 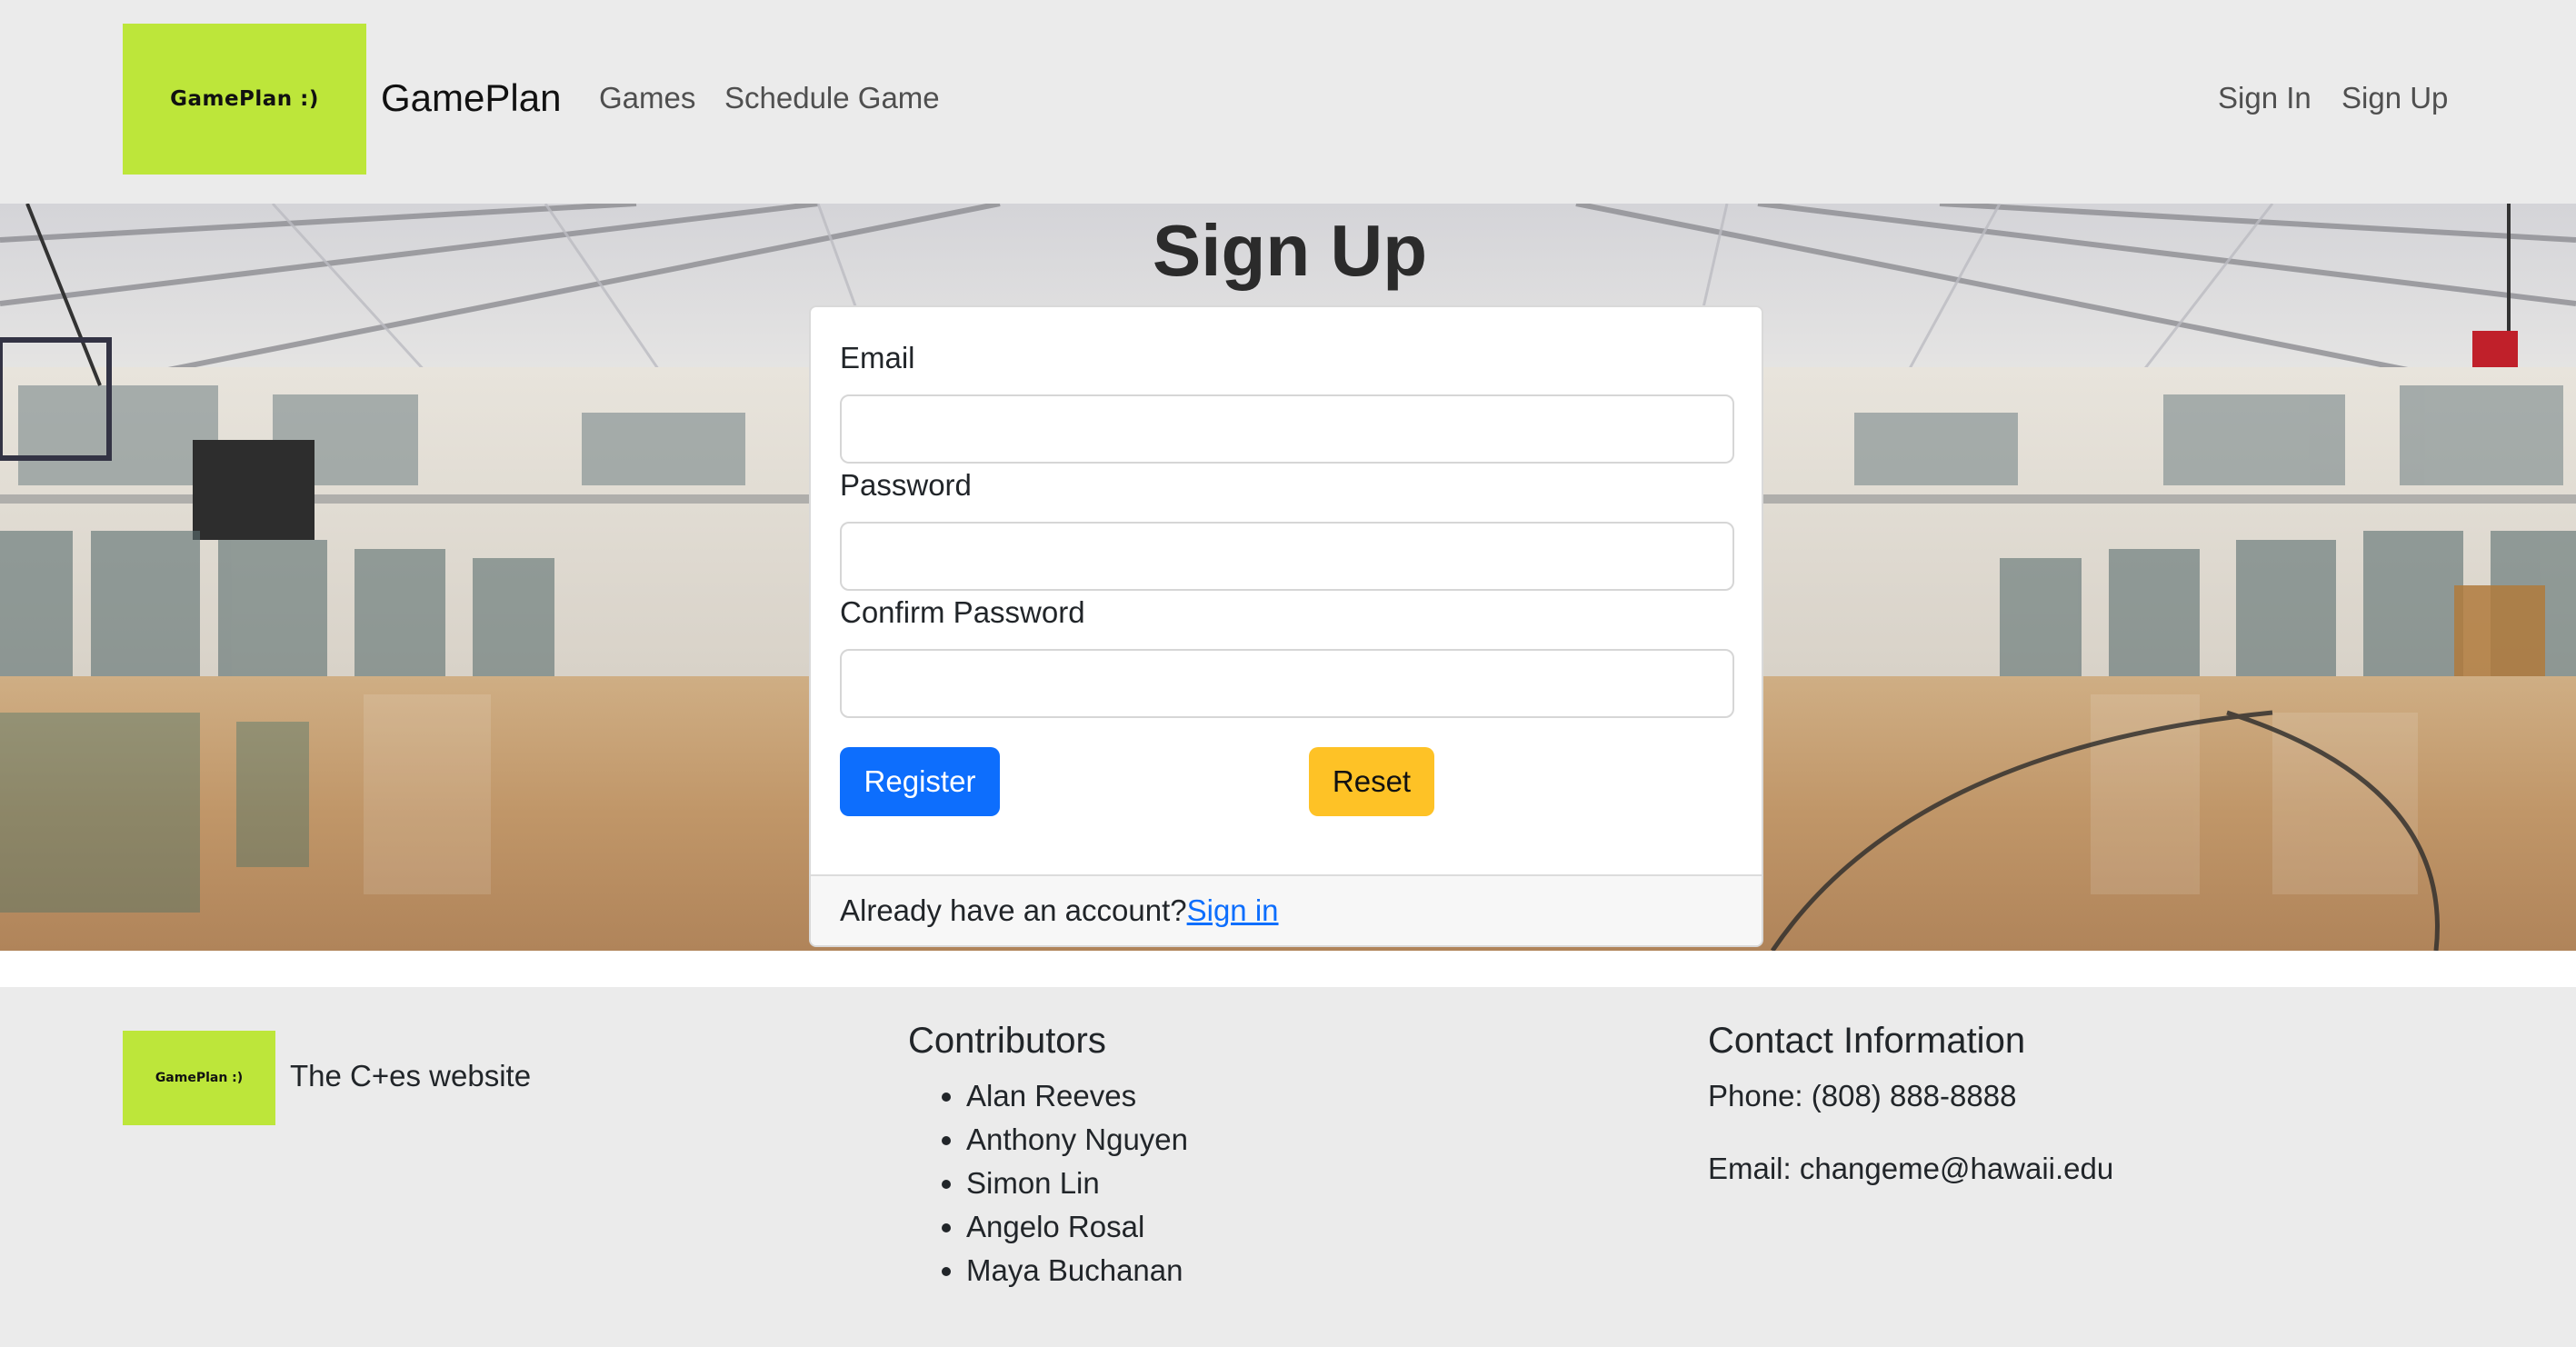 I want to click on card-footer: Already have an account?Sign in, so click(x=1286, y=909).